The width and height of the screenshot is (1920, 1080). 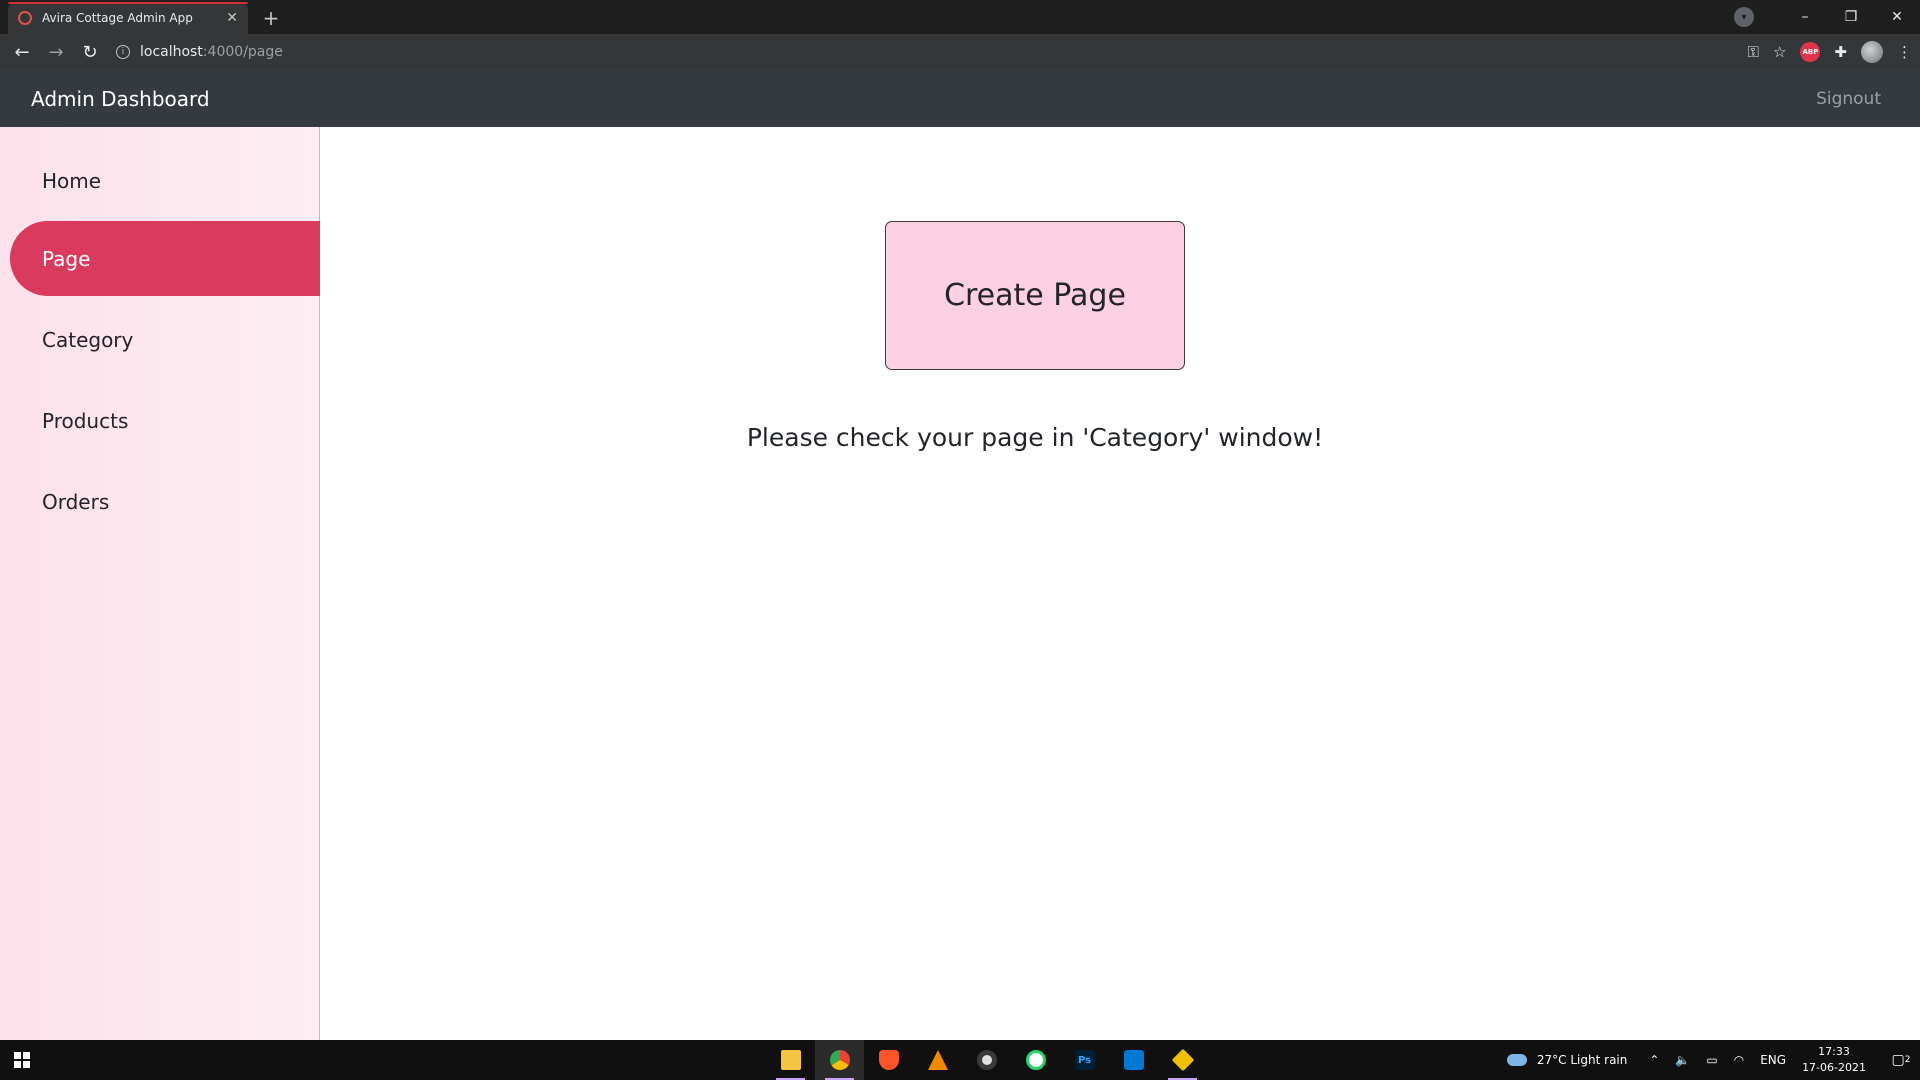 What do you see at coordinates (1907, 1060) in the screenshot?
I see `notification-count: 2` at bounding box center [1907, 1060].